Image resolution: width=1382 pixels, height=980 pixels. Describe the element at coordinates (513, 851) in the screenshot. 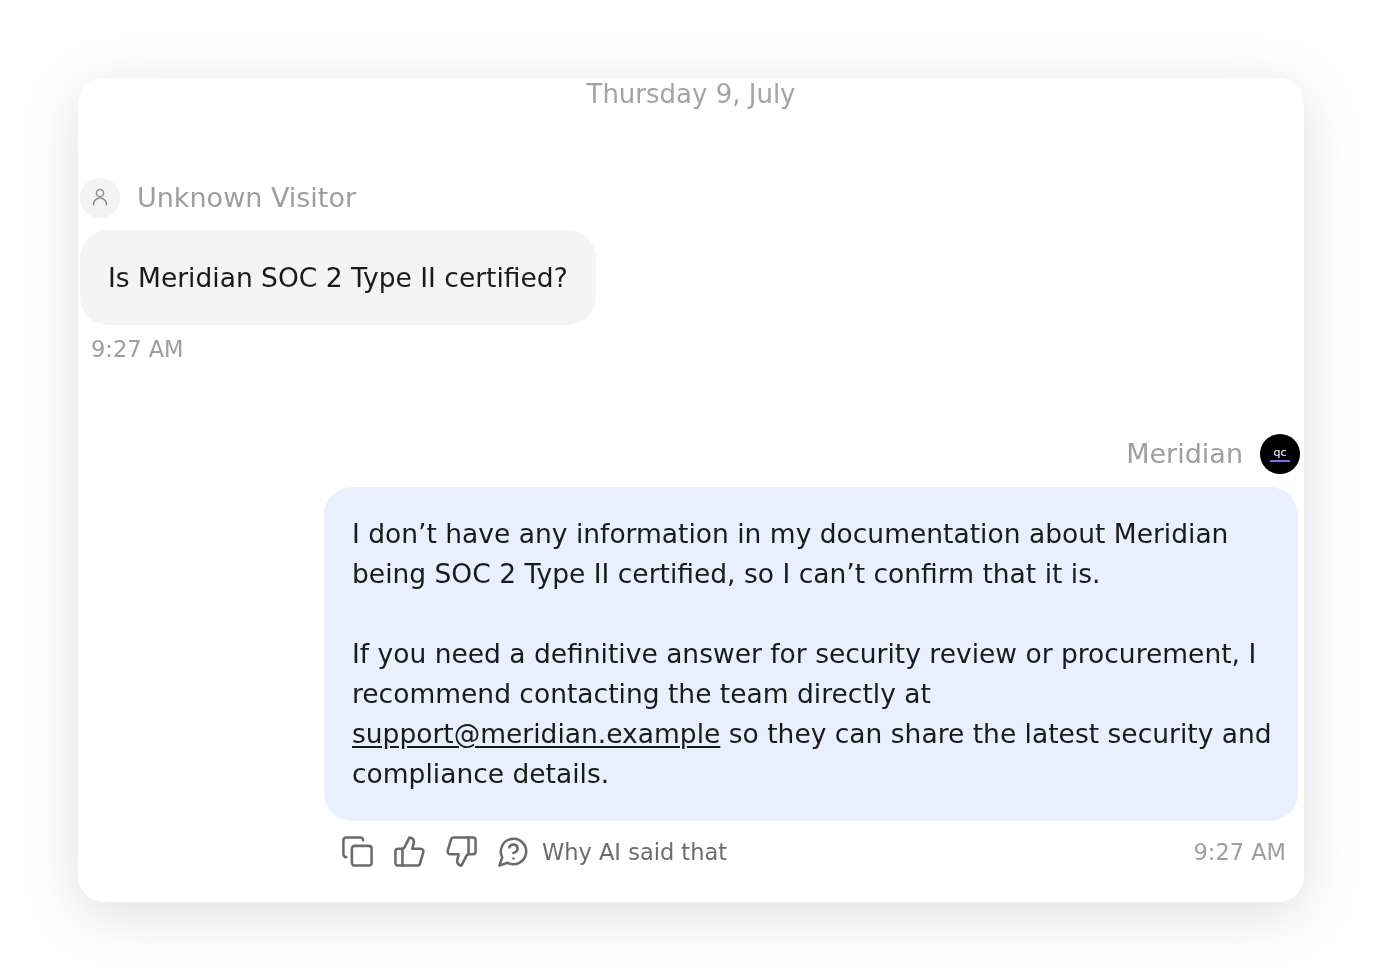

I see `question-bubble-icon` at that location.